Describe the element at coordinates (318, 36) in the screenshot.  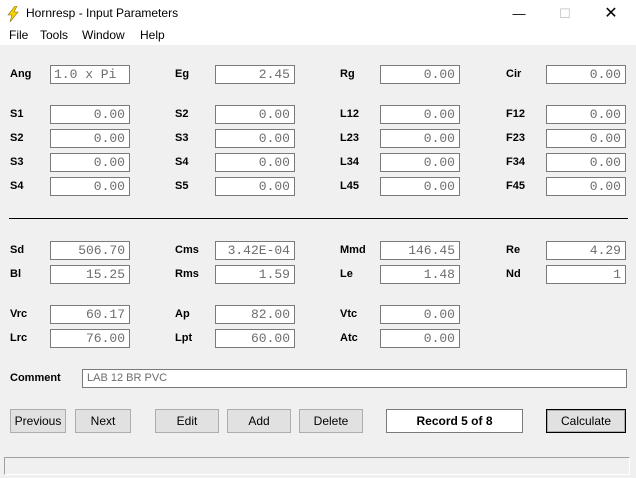
I see `menu-bar: File Tools Window Help` at that location.